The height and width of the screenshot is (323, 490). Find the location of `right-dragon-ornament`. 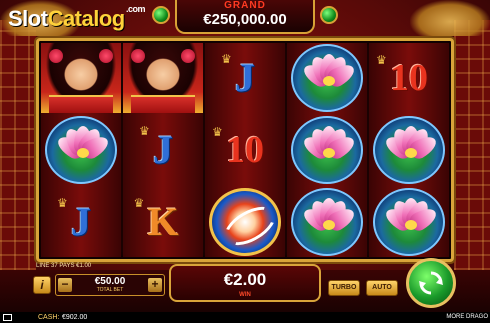

right-dragon-ornament is located at coordinates (450, 18).